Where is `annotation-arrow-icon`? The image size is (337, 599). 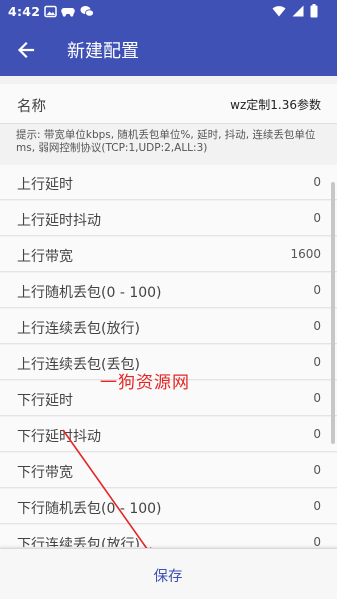 annotation-arrow-icon is located at coordinates (108, 494).